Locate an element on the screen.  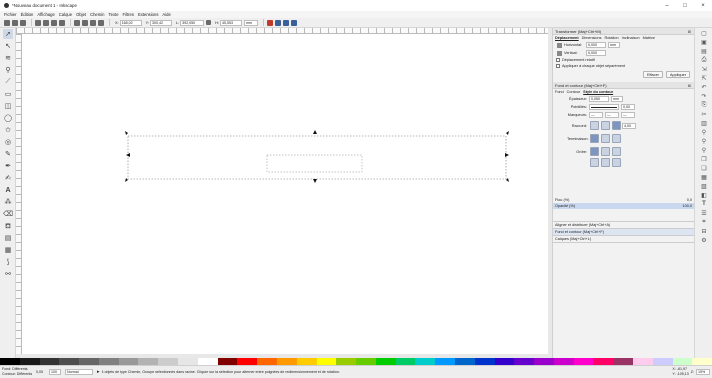
tab-matrix: Matrice is located at coordinates (649, 38).